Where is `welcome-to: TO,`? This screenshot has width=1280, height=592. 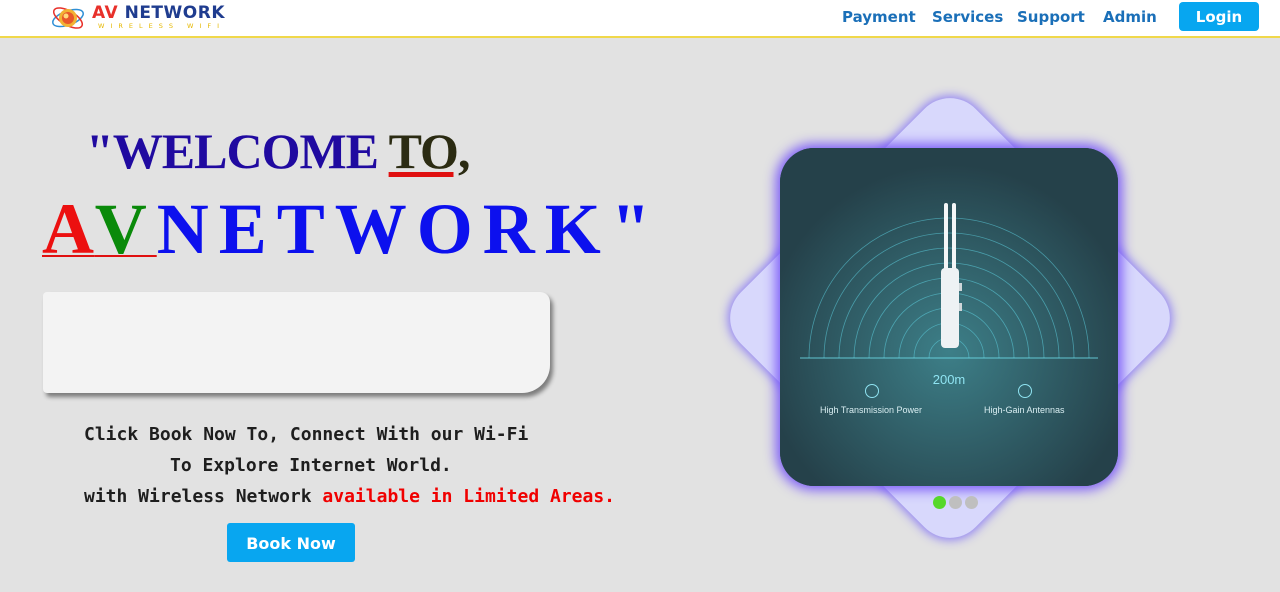 welcome-to: TO, is located at coordinates (429, 151).